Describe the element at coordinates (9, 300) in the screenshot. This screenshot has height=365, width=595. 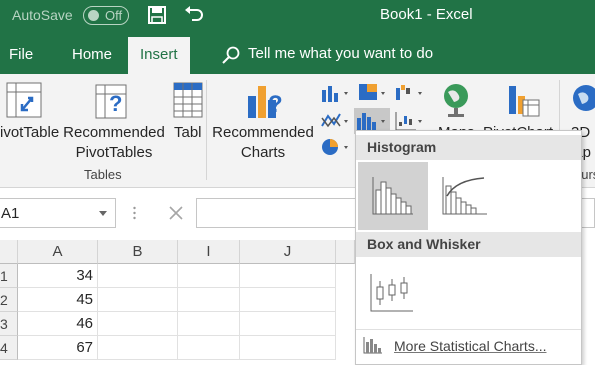
I see `row-header-2: 2` at that location.